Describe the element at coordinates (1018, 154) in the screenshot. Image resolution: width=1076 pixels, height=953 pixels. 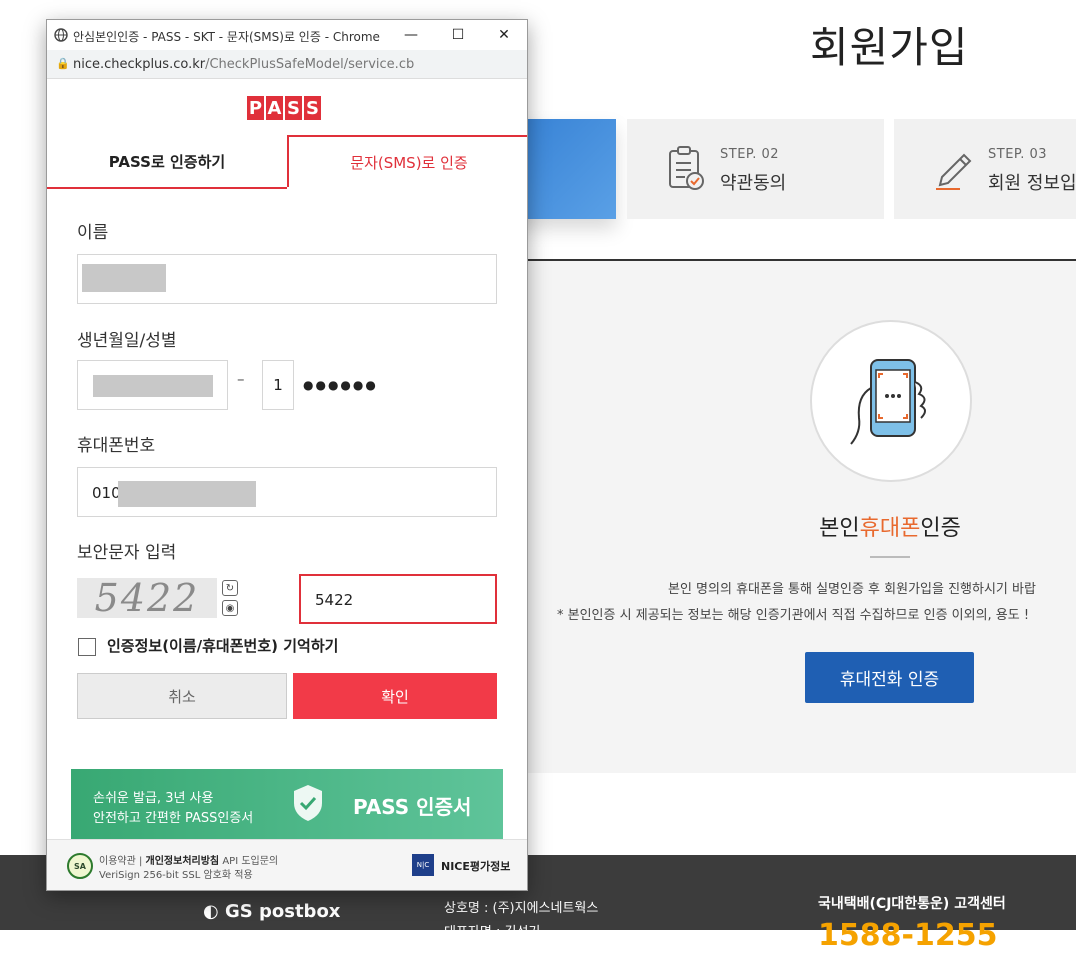
I see `step-03-kicker: STEP. 03` at that location.